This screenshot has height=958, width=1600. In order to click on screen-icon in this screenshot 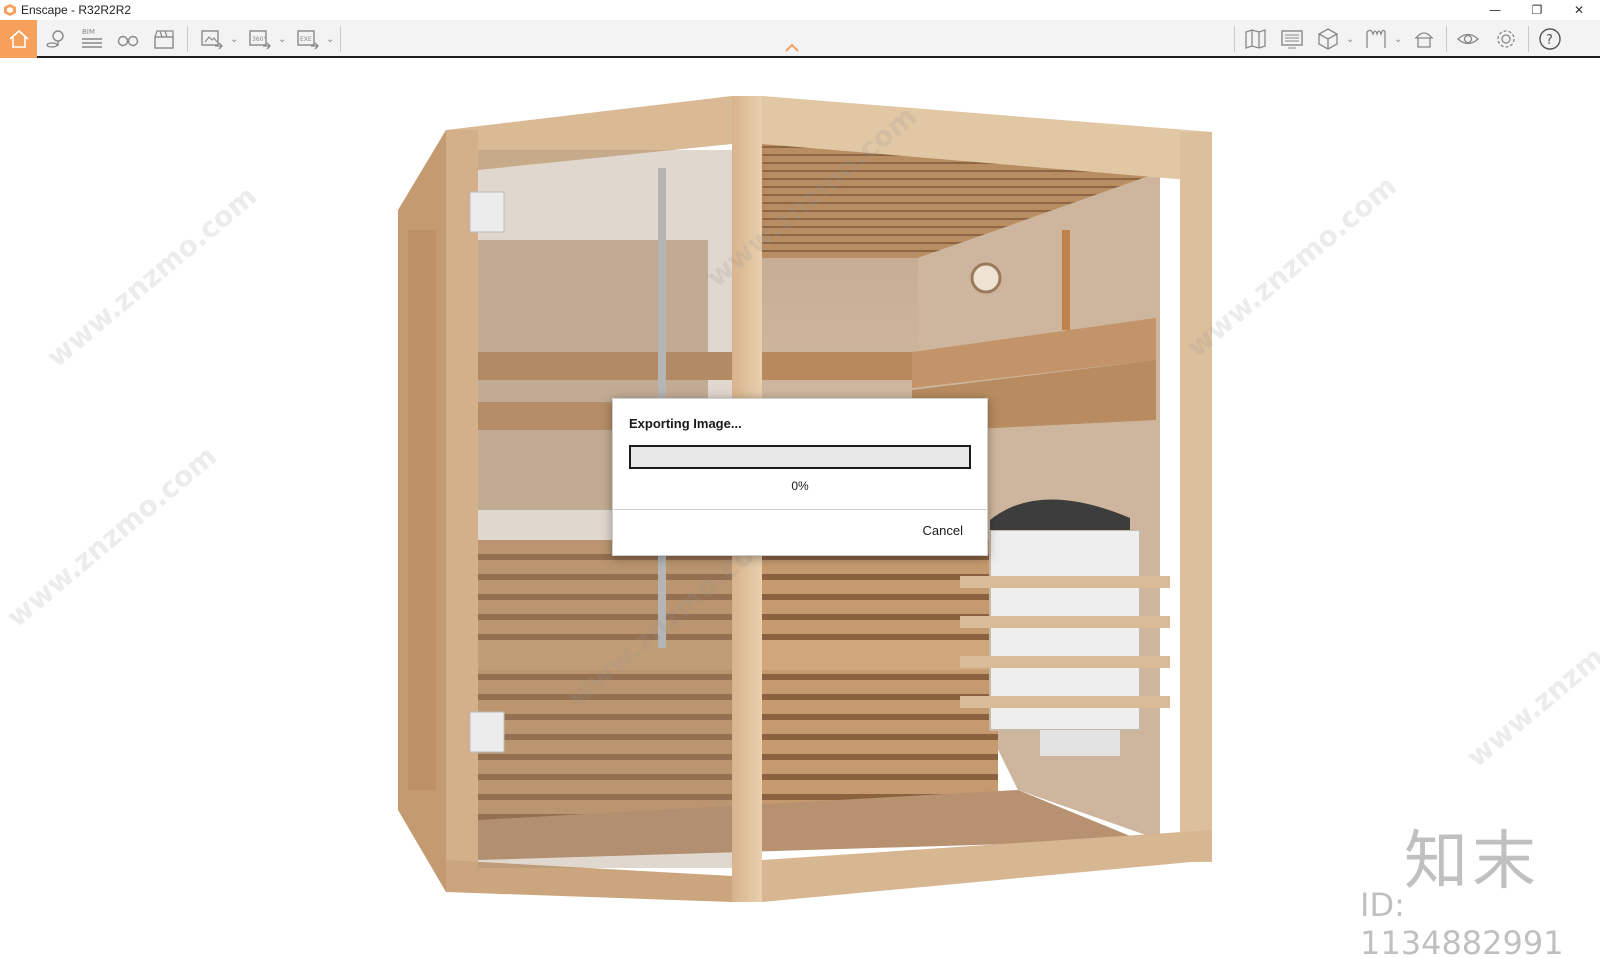, I will do `click(1292, 39)`.